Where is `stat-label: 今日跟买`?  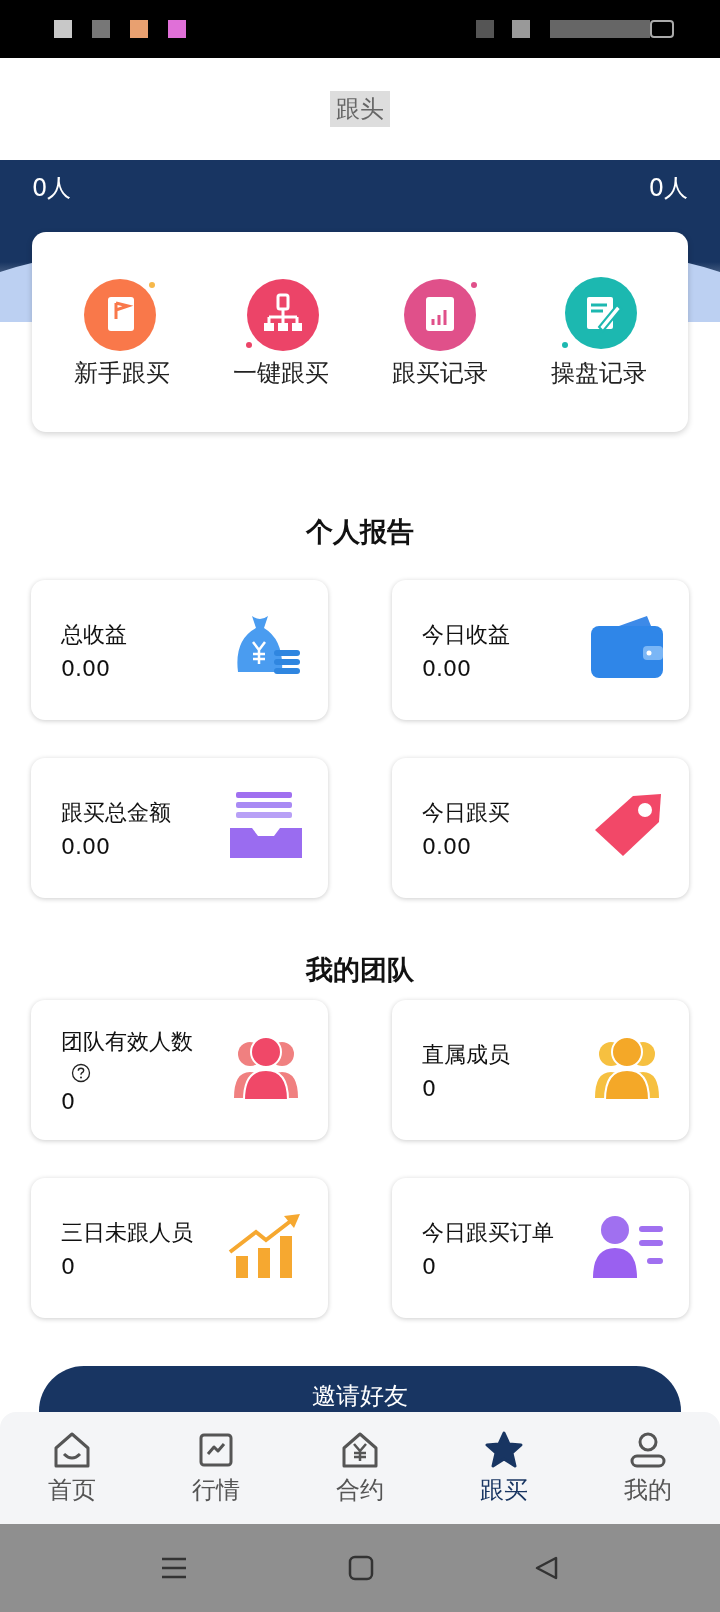 stat-label: 今日跟买 is located at coordinates (466, 812).